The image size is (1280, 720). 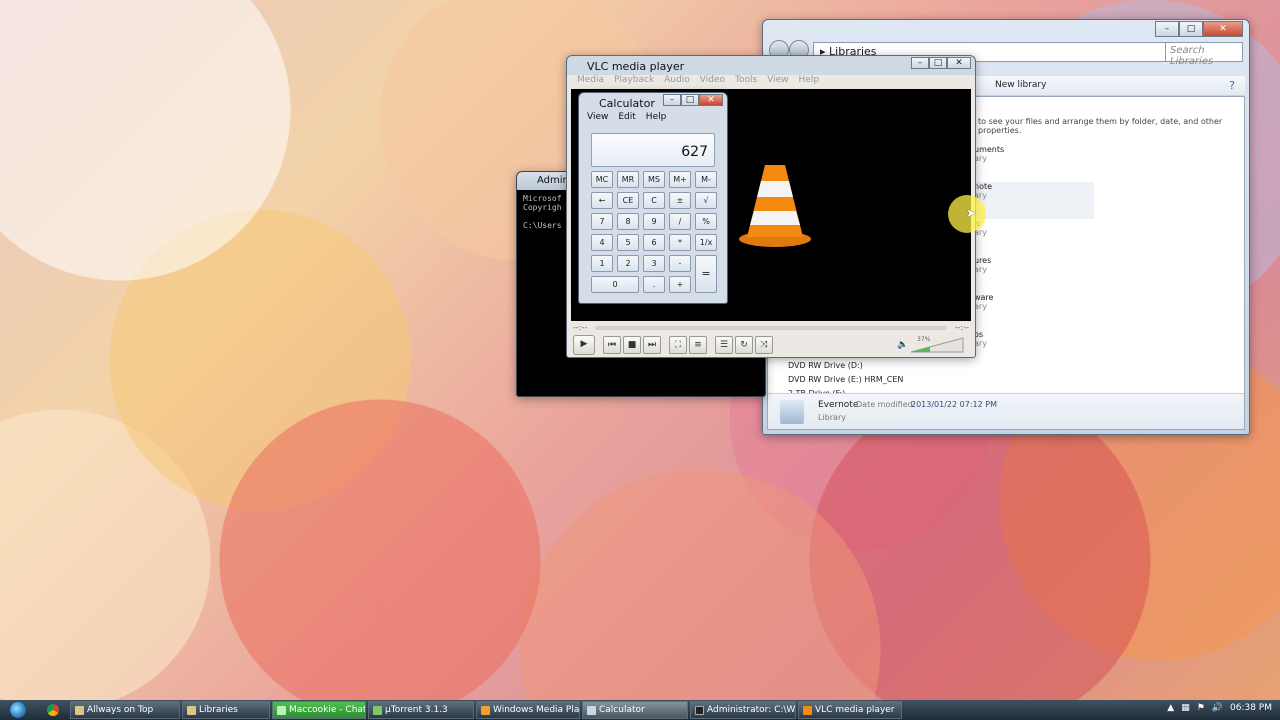 What do you see at coordinates (678, 345) in the screenshot?
I see `fullscreen-button: ⛶` at bounding box center [678, 345].